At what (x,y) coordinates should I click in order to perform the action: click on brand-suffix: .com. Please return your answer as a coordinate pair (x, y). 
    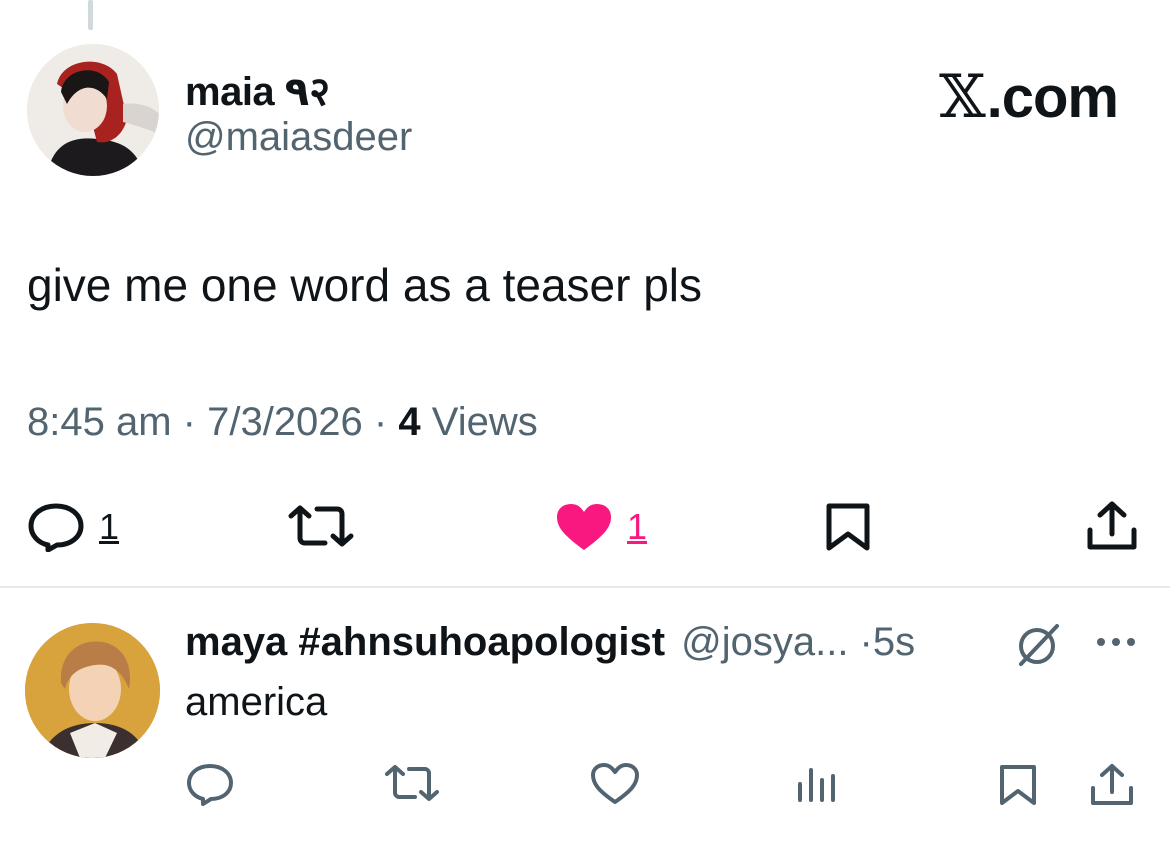
    Looking at the image, I should click on (1052, 97).